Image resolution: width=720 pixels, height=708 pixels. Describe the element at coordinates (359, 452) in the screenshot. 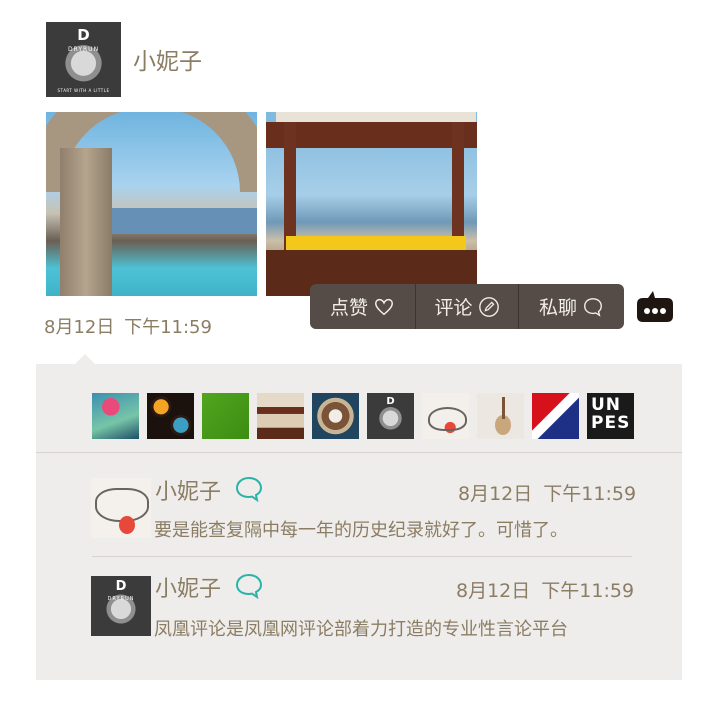

I see `panel-divider` at that location.